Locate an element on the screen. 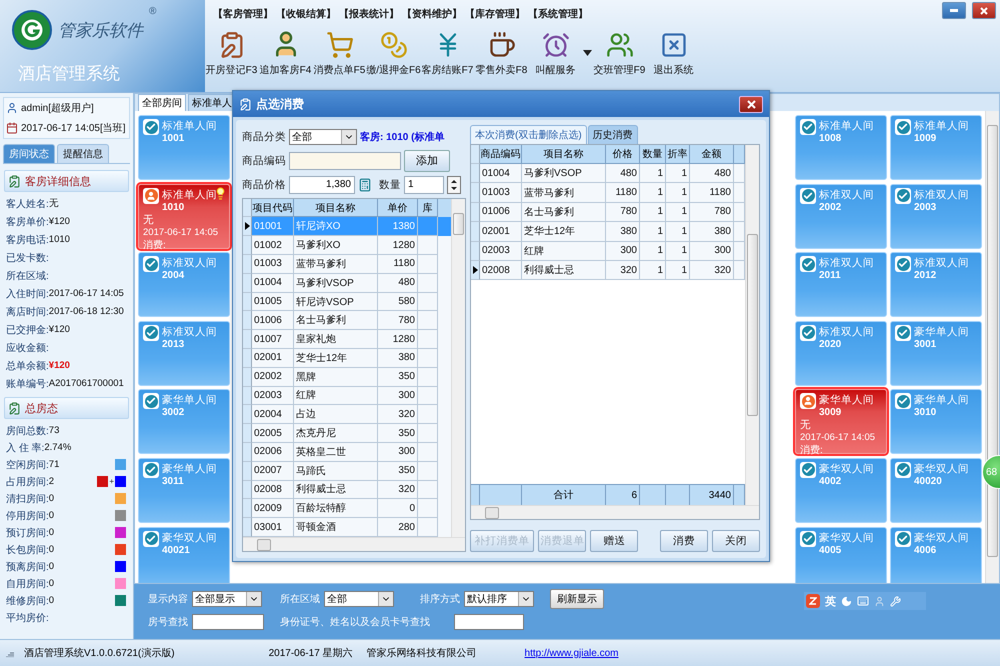  sort-select: 默认排序 is located at coordinates (499, 599).